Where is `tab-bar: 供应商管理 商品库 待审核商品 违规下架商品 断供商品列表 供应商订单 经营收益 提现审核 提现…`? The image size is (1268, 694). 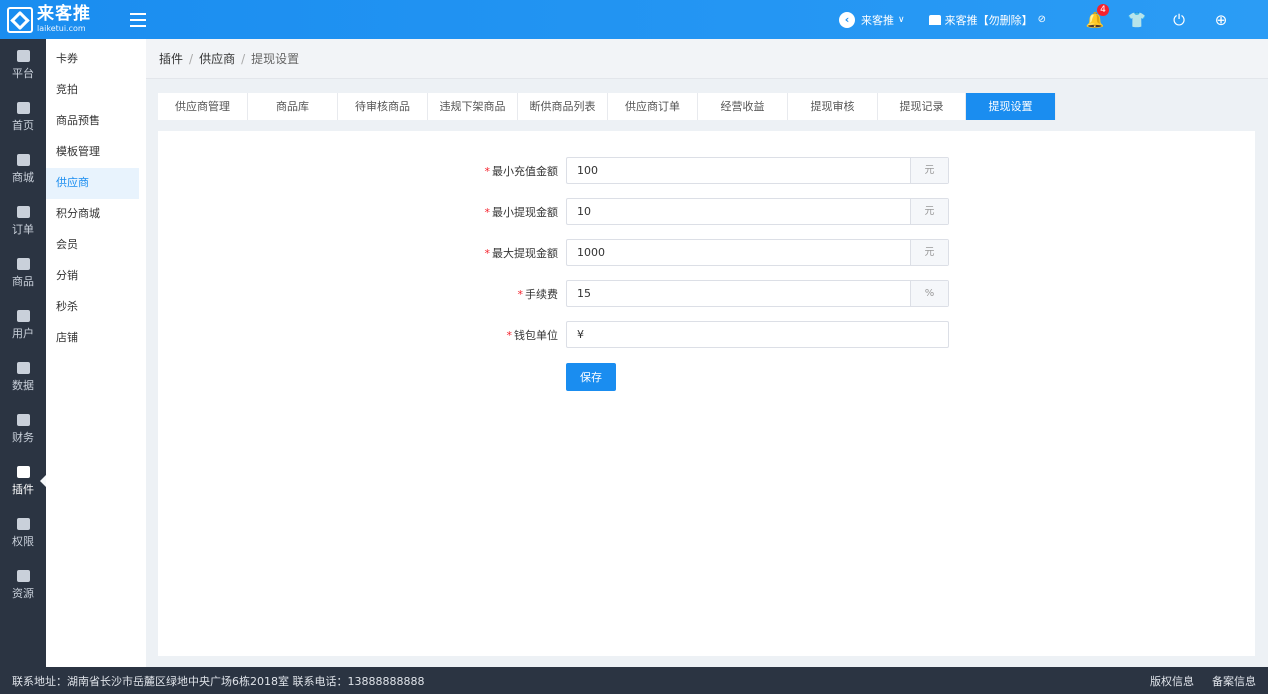 tab-bar: 供应商管理 商品库 待审核商品 违规下架商品 断供商品列表 供应商订单 经营收益 提现审核 提现… is located at coordinates (607, 106).